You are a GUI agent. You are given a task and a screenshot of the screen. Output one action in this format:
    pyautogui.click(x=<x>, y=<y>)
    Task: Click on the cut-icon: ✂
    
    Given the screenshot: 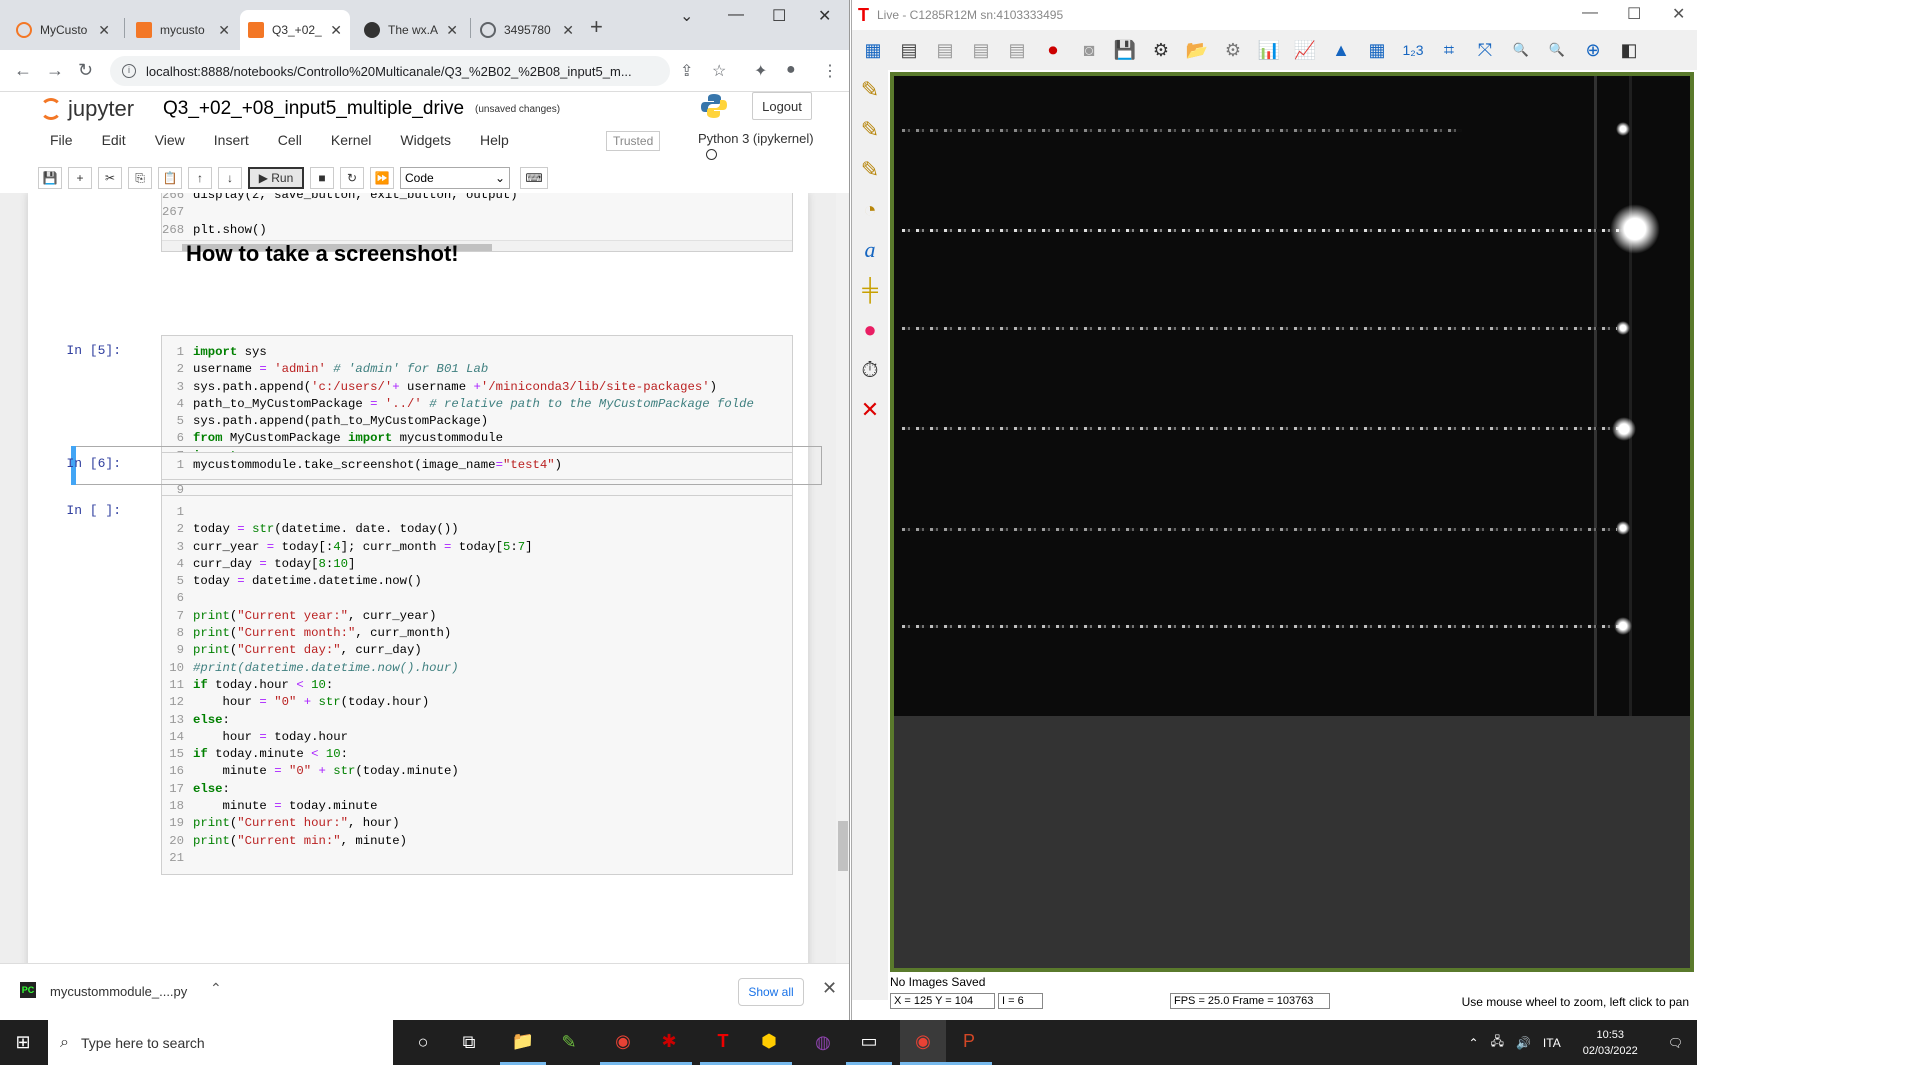 What is the action you would take?
    pyautogui.click(x=110, y=178)
    